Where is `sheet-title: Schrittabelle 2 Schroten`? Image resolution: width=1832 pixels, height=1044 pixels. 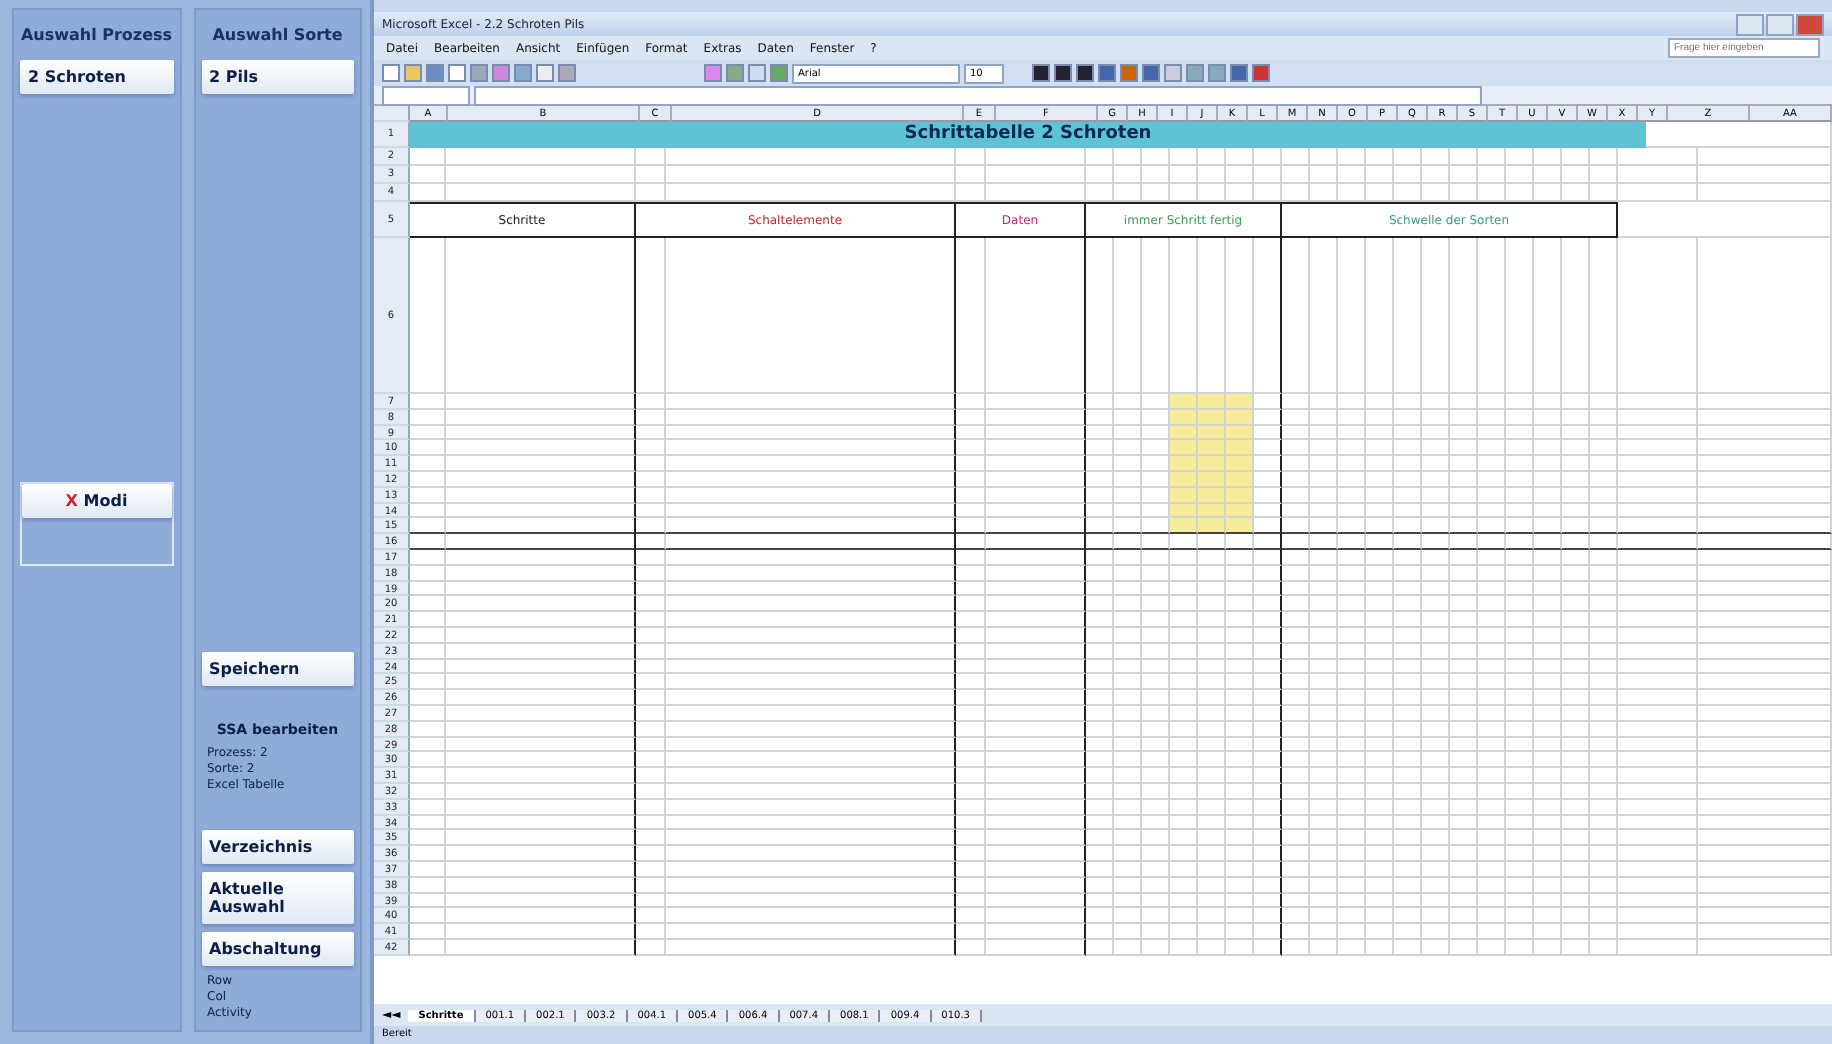 sheet-title: Schrittabelle 2 Schroten is located at coordinates (1028, 135).